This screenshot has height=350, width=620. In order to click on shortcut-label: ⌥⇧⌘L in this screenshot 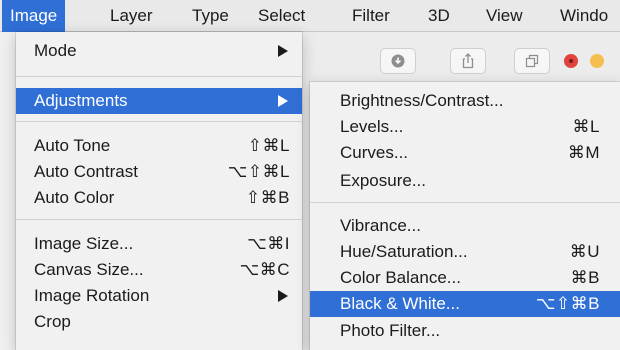, I will do `click(258, 171)`.